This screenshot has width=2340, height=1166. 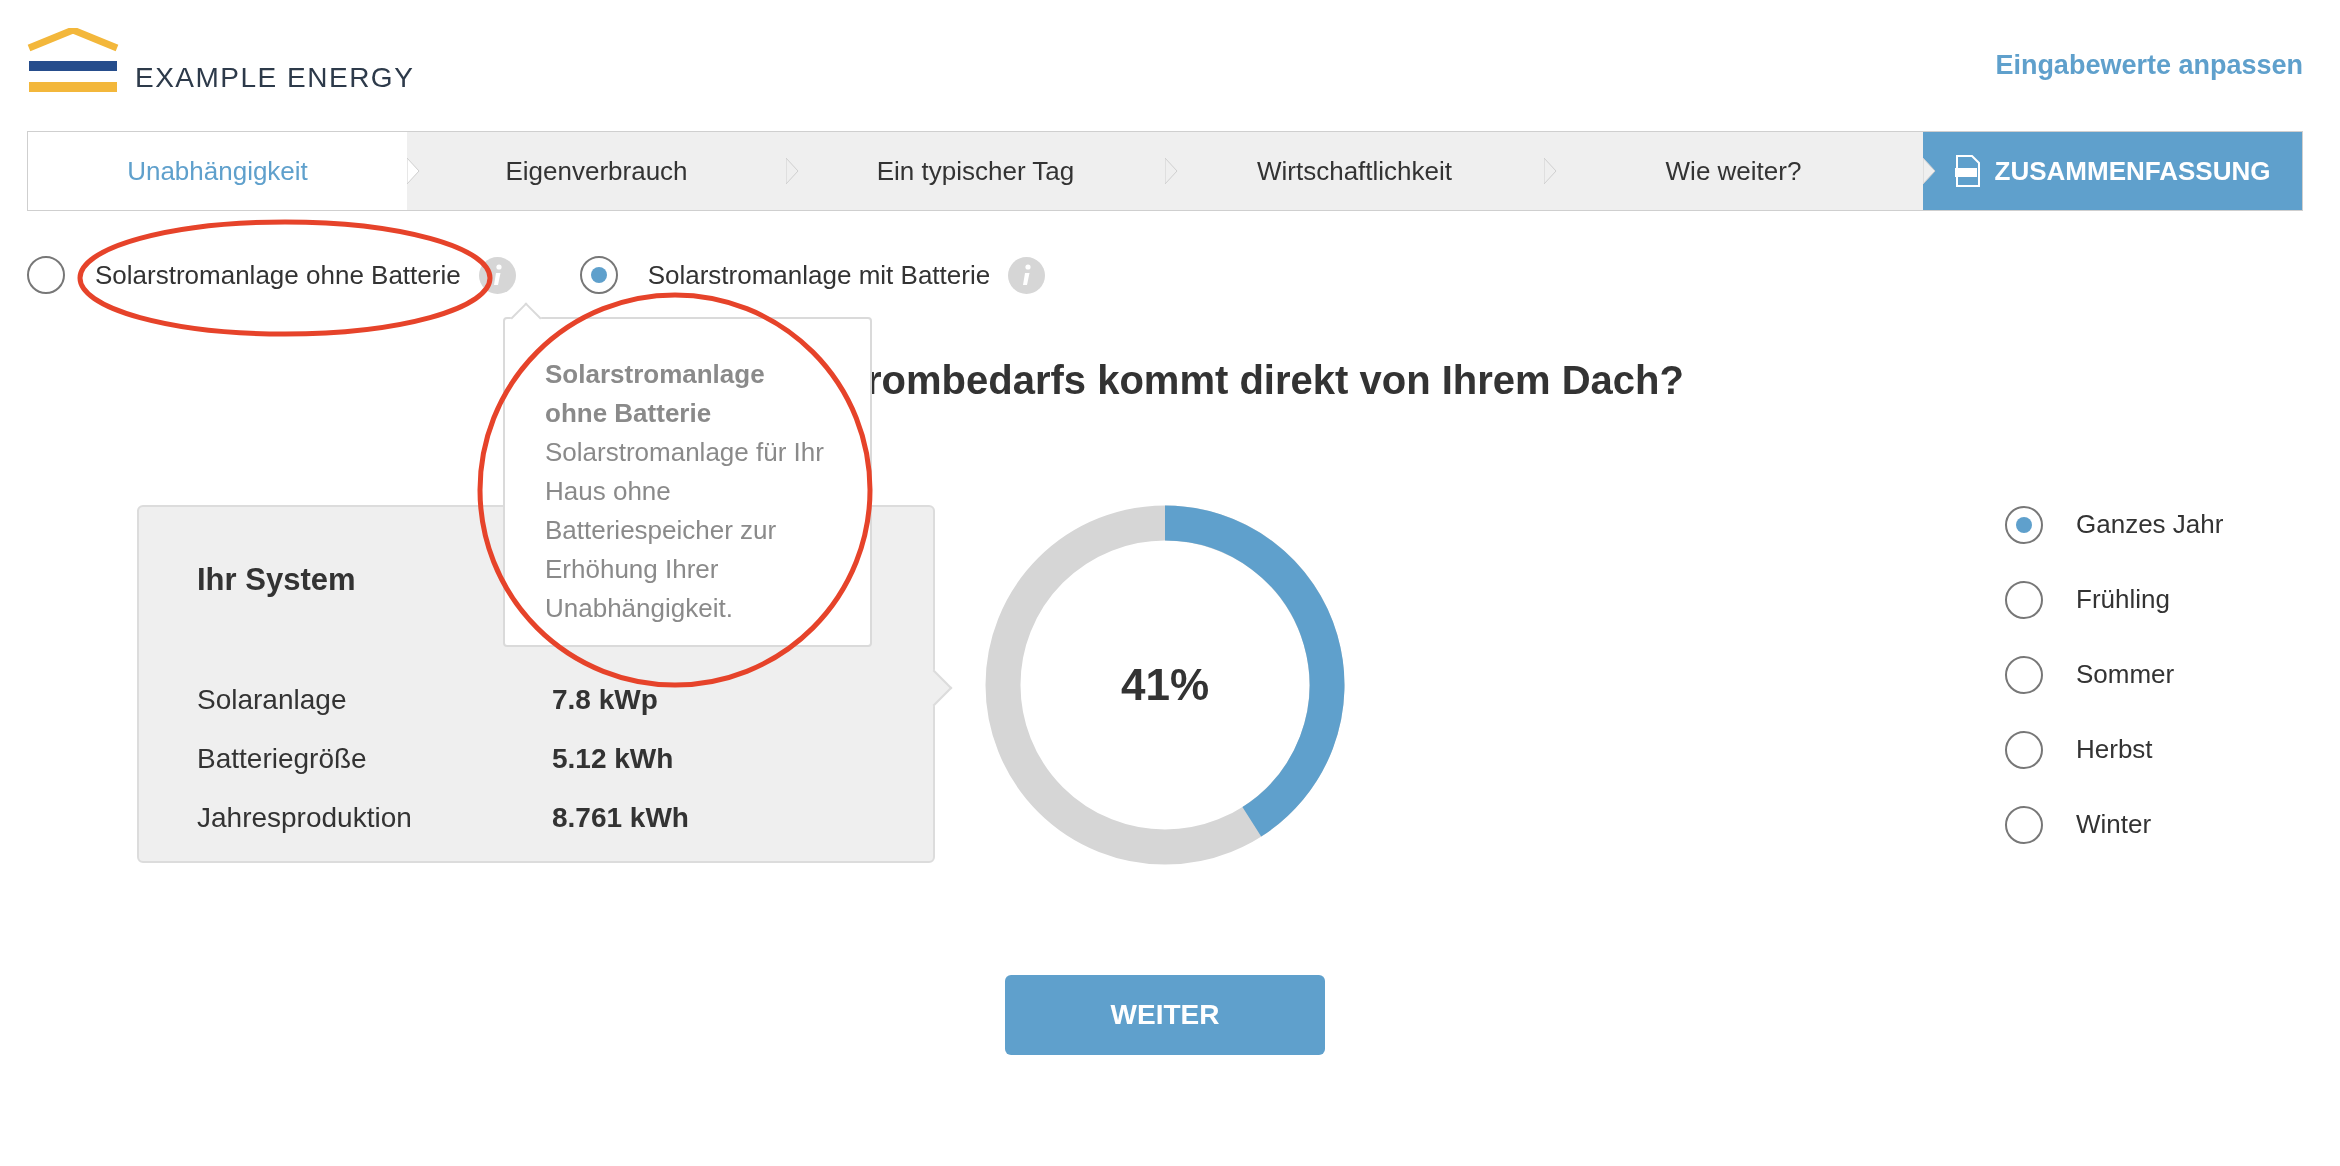 I want to click on option-label: Solarstromanlage ohne Batterie, so click(x=278, y=275).